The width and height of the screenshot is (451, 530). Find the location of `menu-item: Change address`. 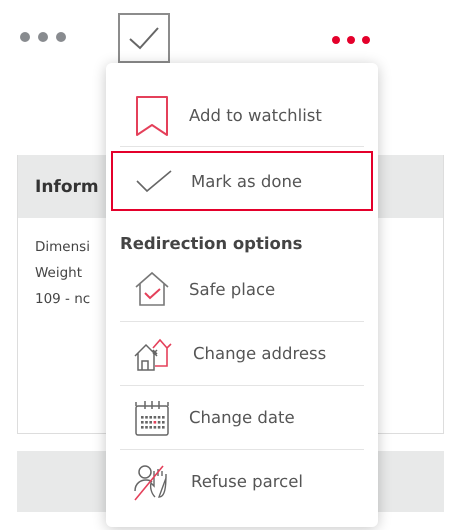

menu-item: Change address is located at coordinates (242, 353).